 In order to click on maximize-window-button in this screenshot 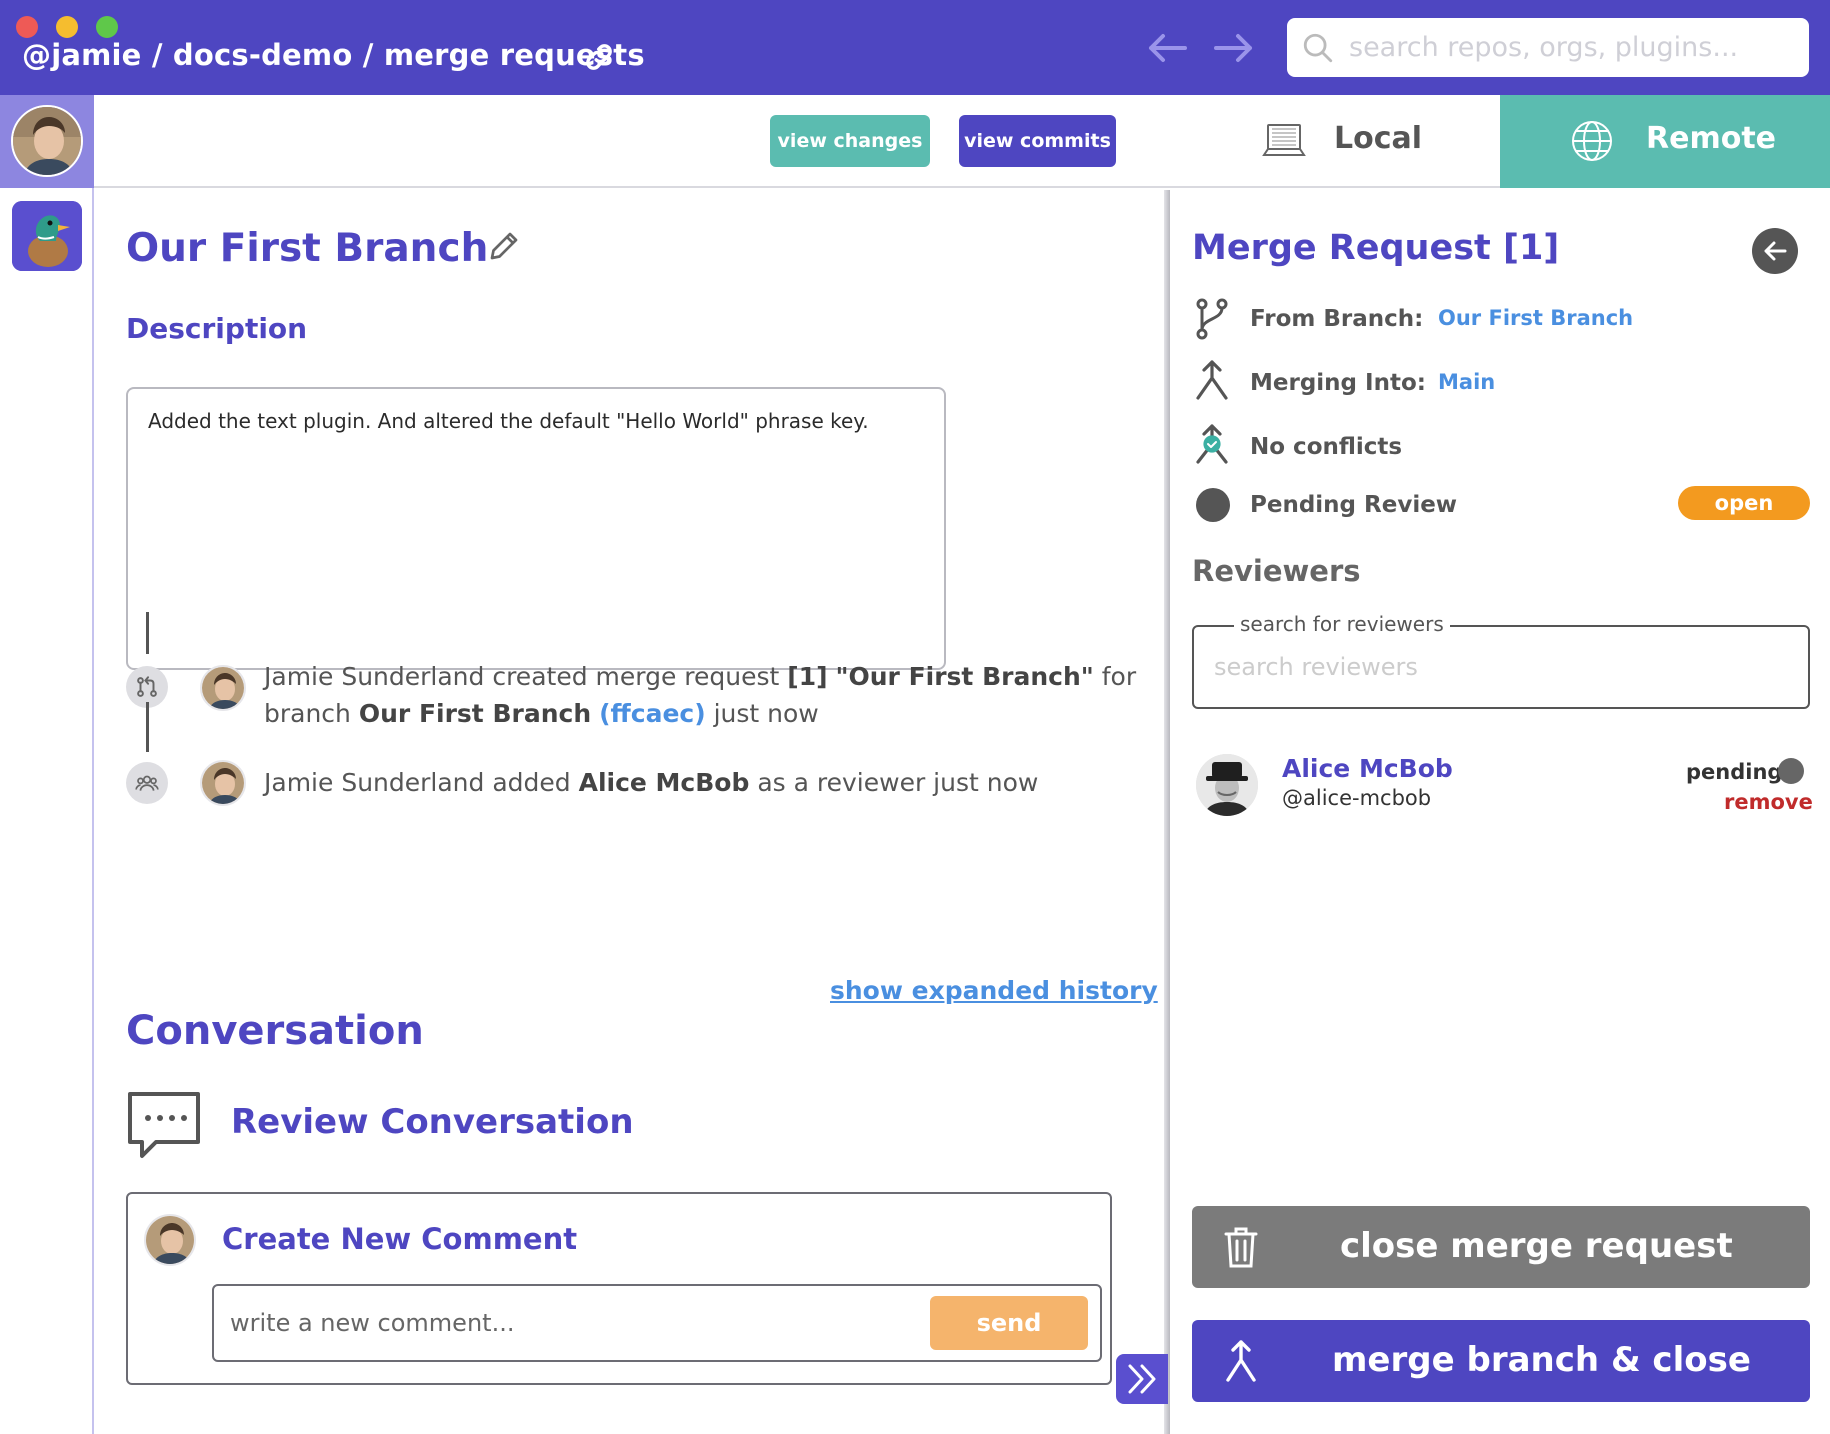, I will do `click(107, 27)`.